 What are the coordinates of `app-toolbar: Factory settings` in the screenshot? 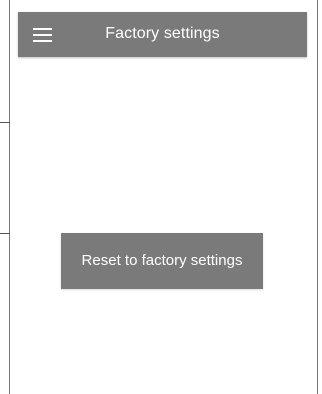 It's located at (162, 34).